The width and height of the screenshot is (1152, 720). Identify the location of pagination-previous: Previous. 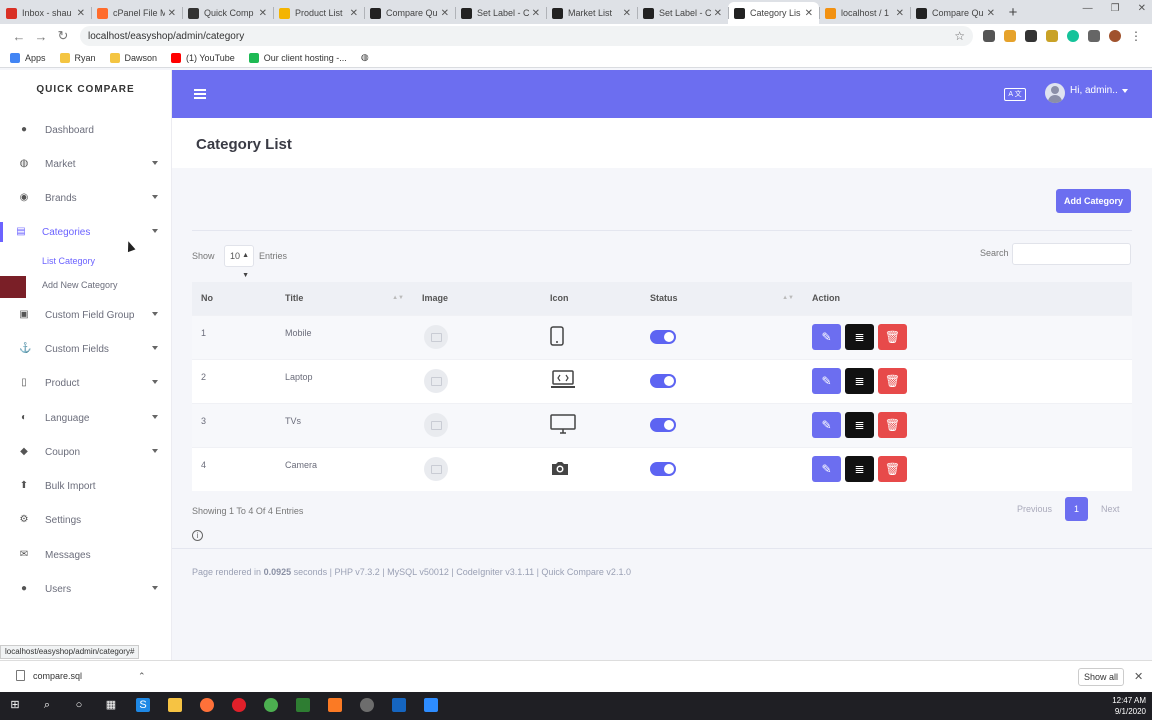
(1034, 509).